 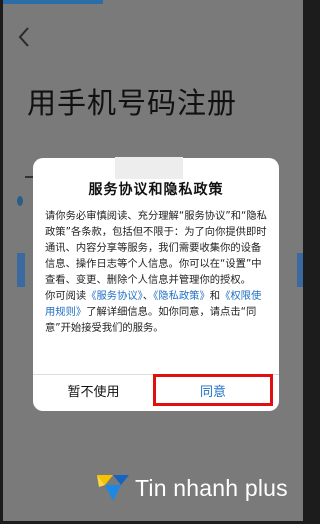 What do you see at coordinates (93, 393) in the screenshot?
I see `decline-button: 暂不使用` at bounding box center [93, 393].